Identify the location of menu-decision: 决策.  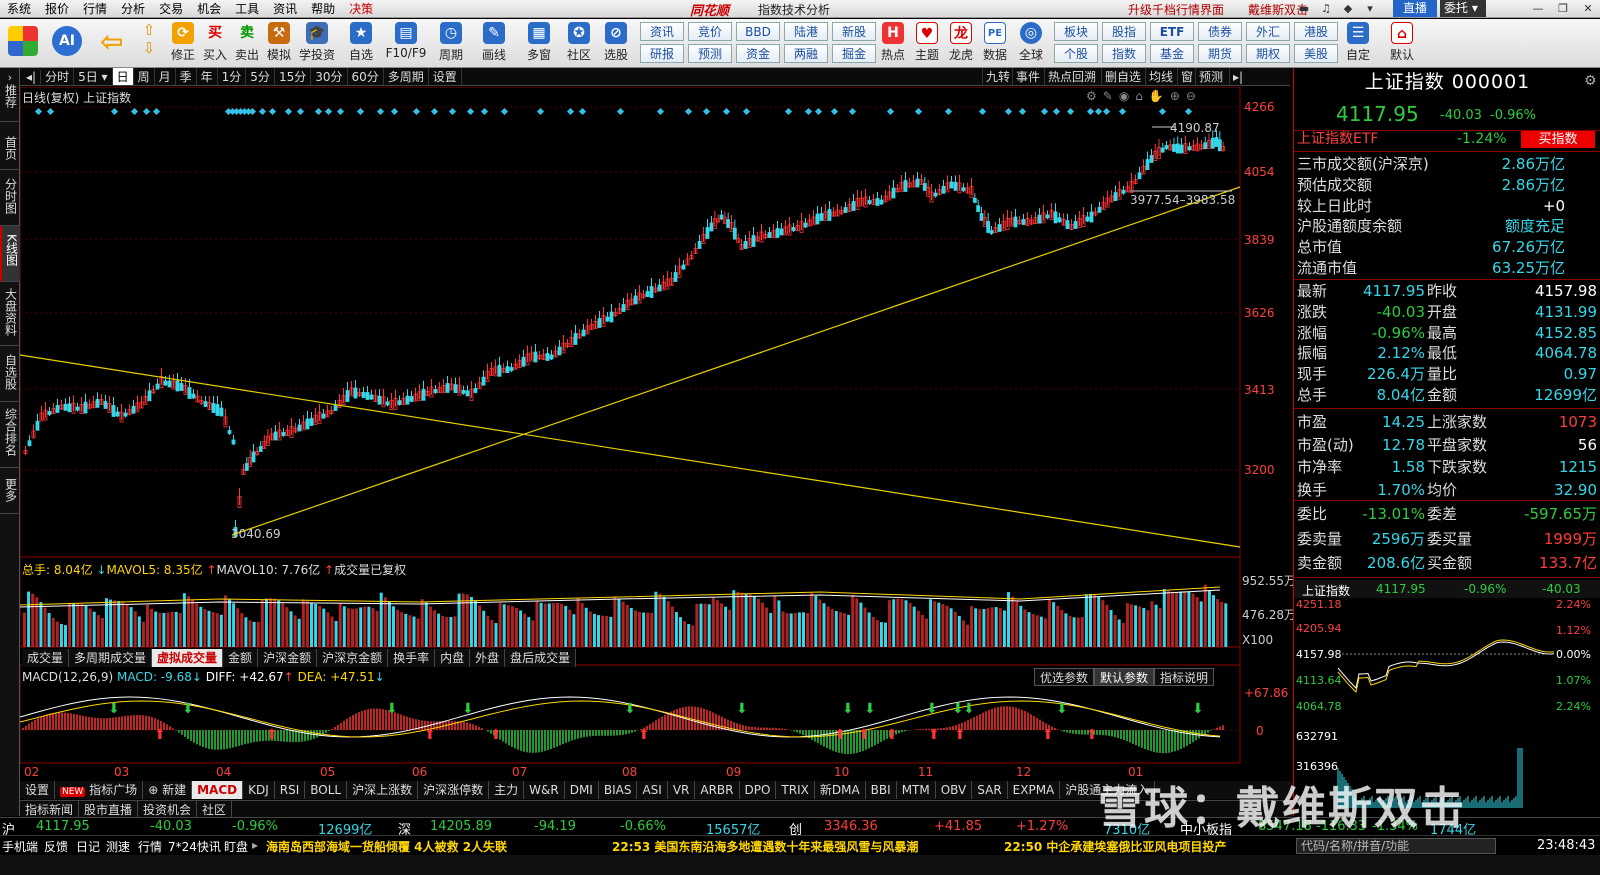
(361, 8).